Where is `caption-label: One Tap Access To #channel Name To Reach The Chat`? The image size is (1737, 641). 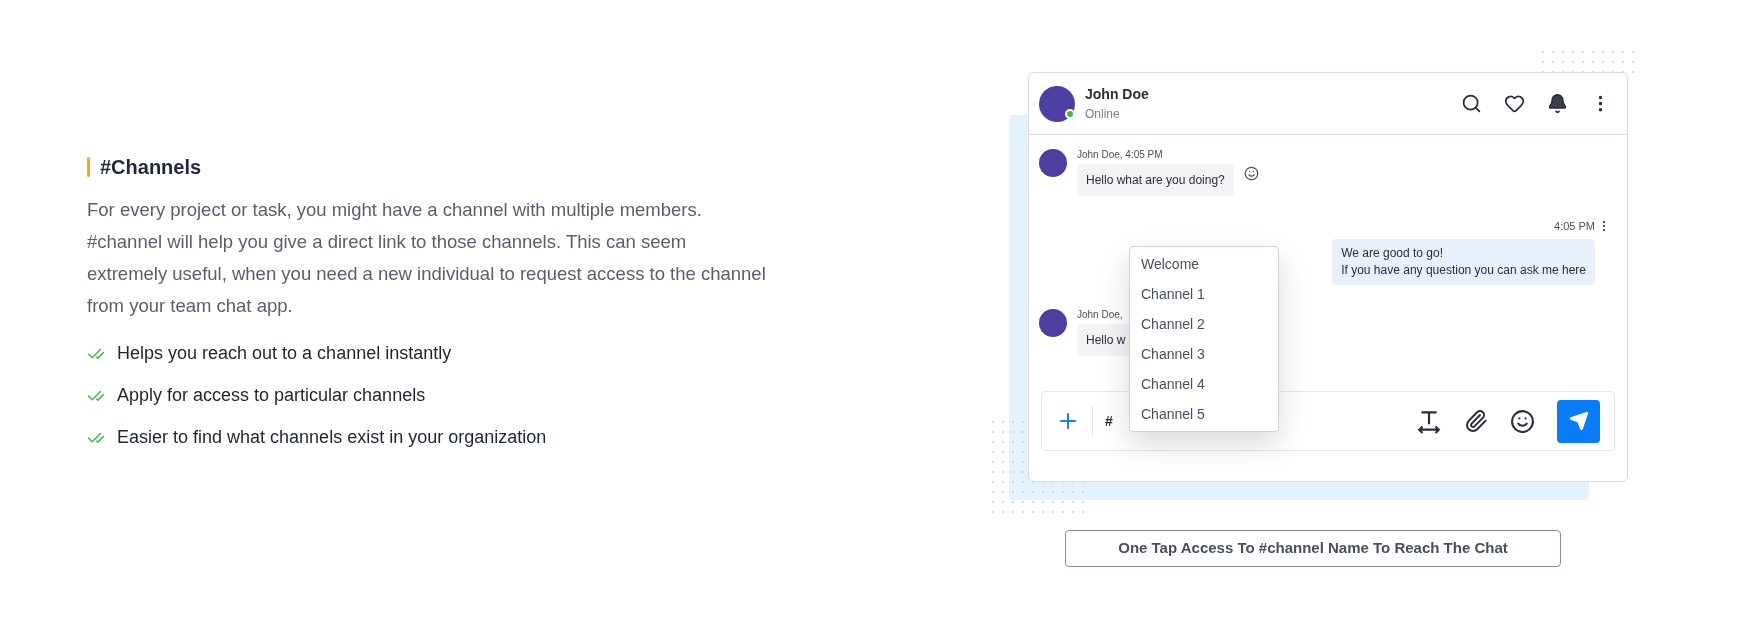 caption-label: One Tap Access To #channel Name To Reach The Chat is located at coordinates (1313, 548).